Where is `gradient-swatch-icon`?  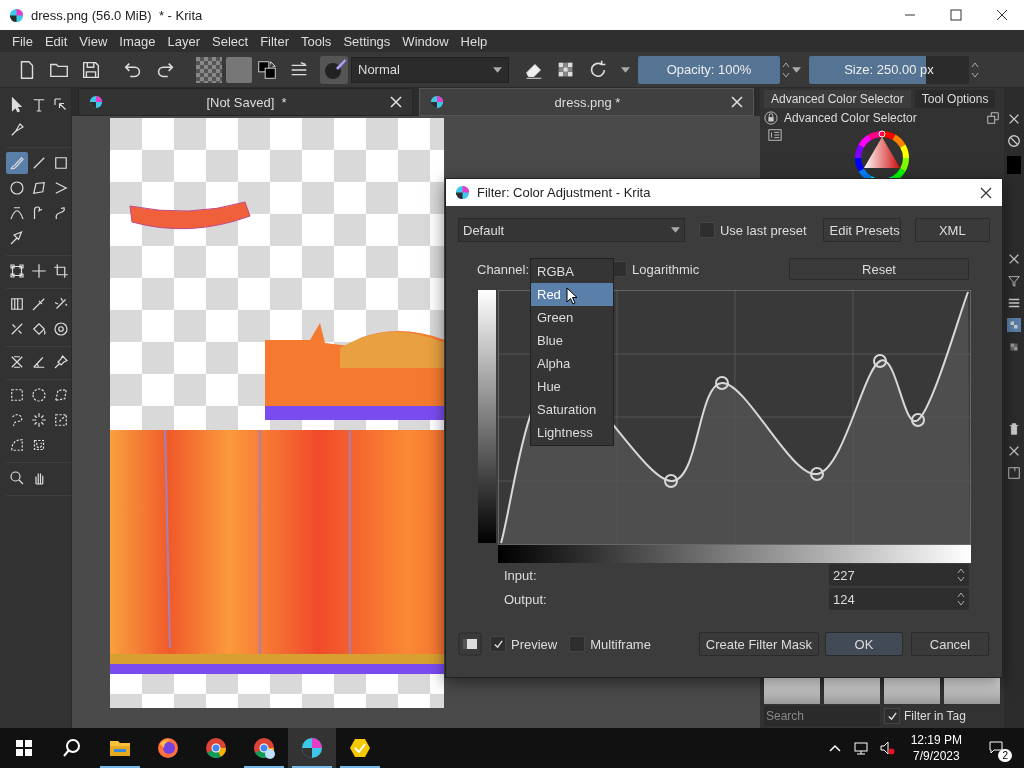
gradient-swatch-icon is located at coordinates (209, 69).